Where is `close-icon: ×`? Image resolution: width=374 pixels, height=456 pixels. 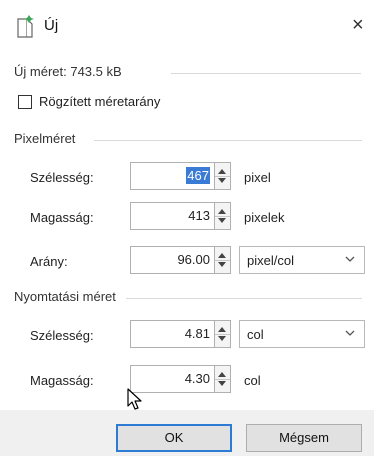
close-icon: × is located at coordinates (358, 25).